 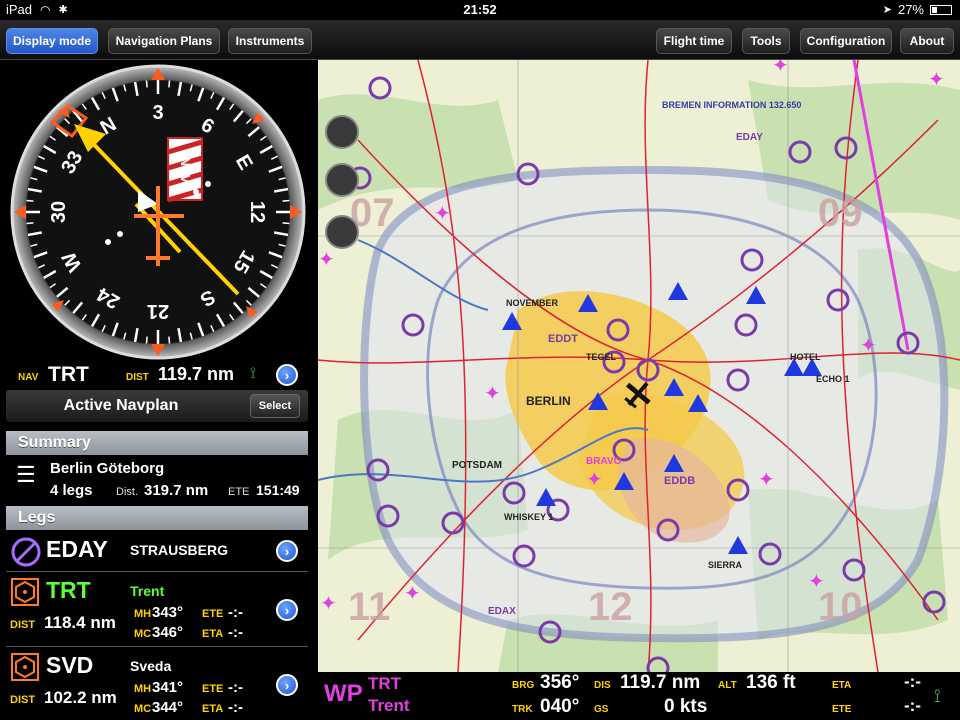 What do you see at coordinates (80, 622) in the screenshot?
I see `leg-dist: 118.4 nm` at bounding box center [80, 622].